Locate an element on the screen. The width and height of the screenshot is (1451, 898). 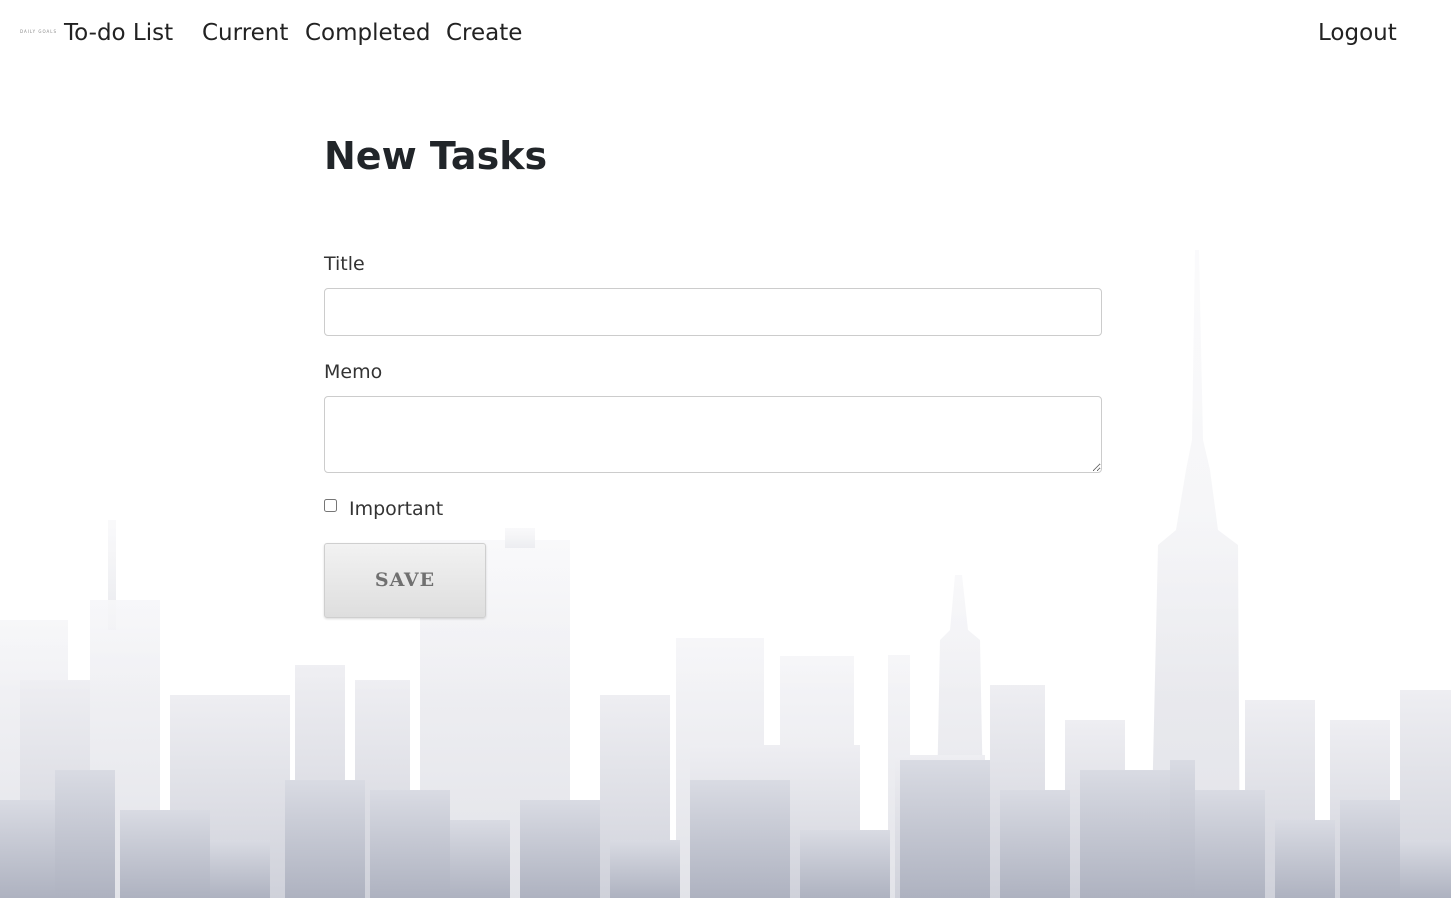
brand-logo: DAILY GOALS is located at coordinates (38, 32).